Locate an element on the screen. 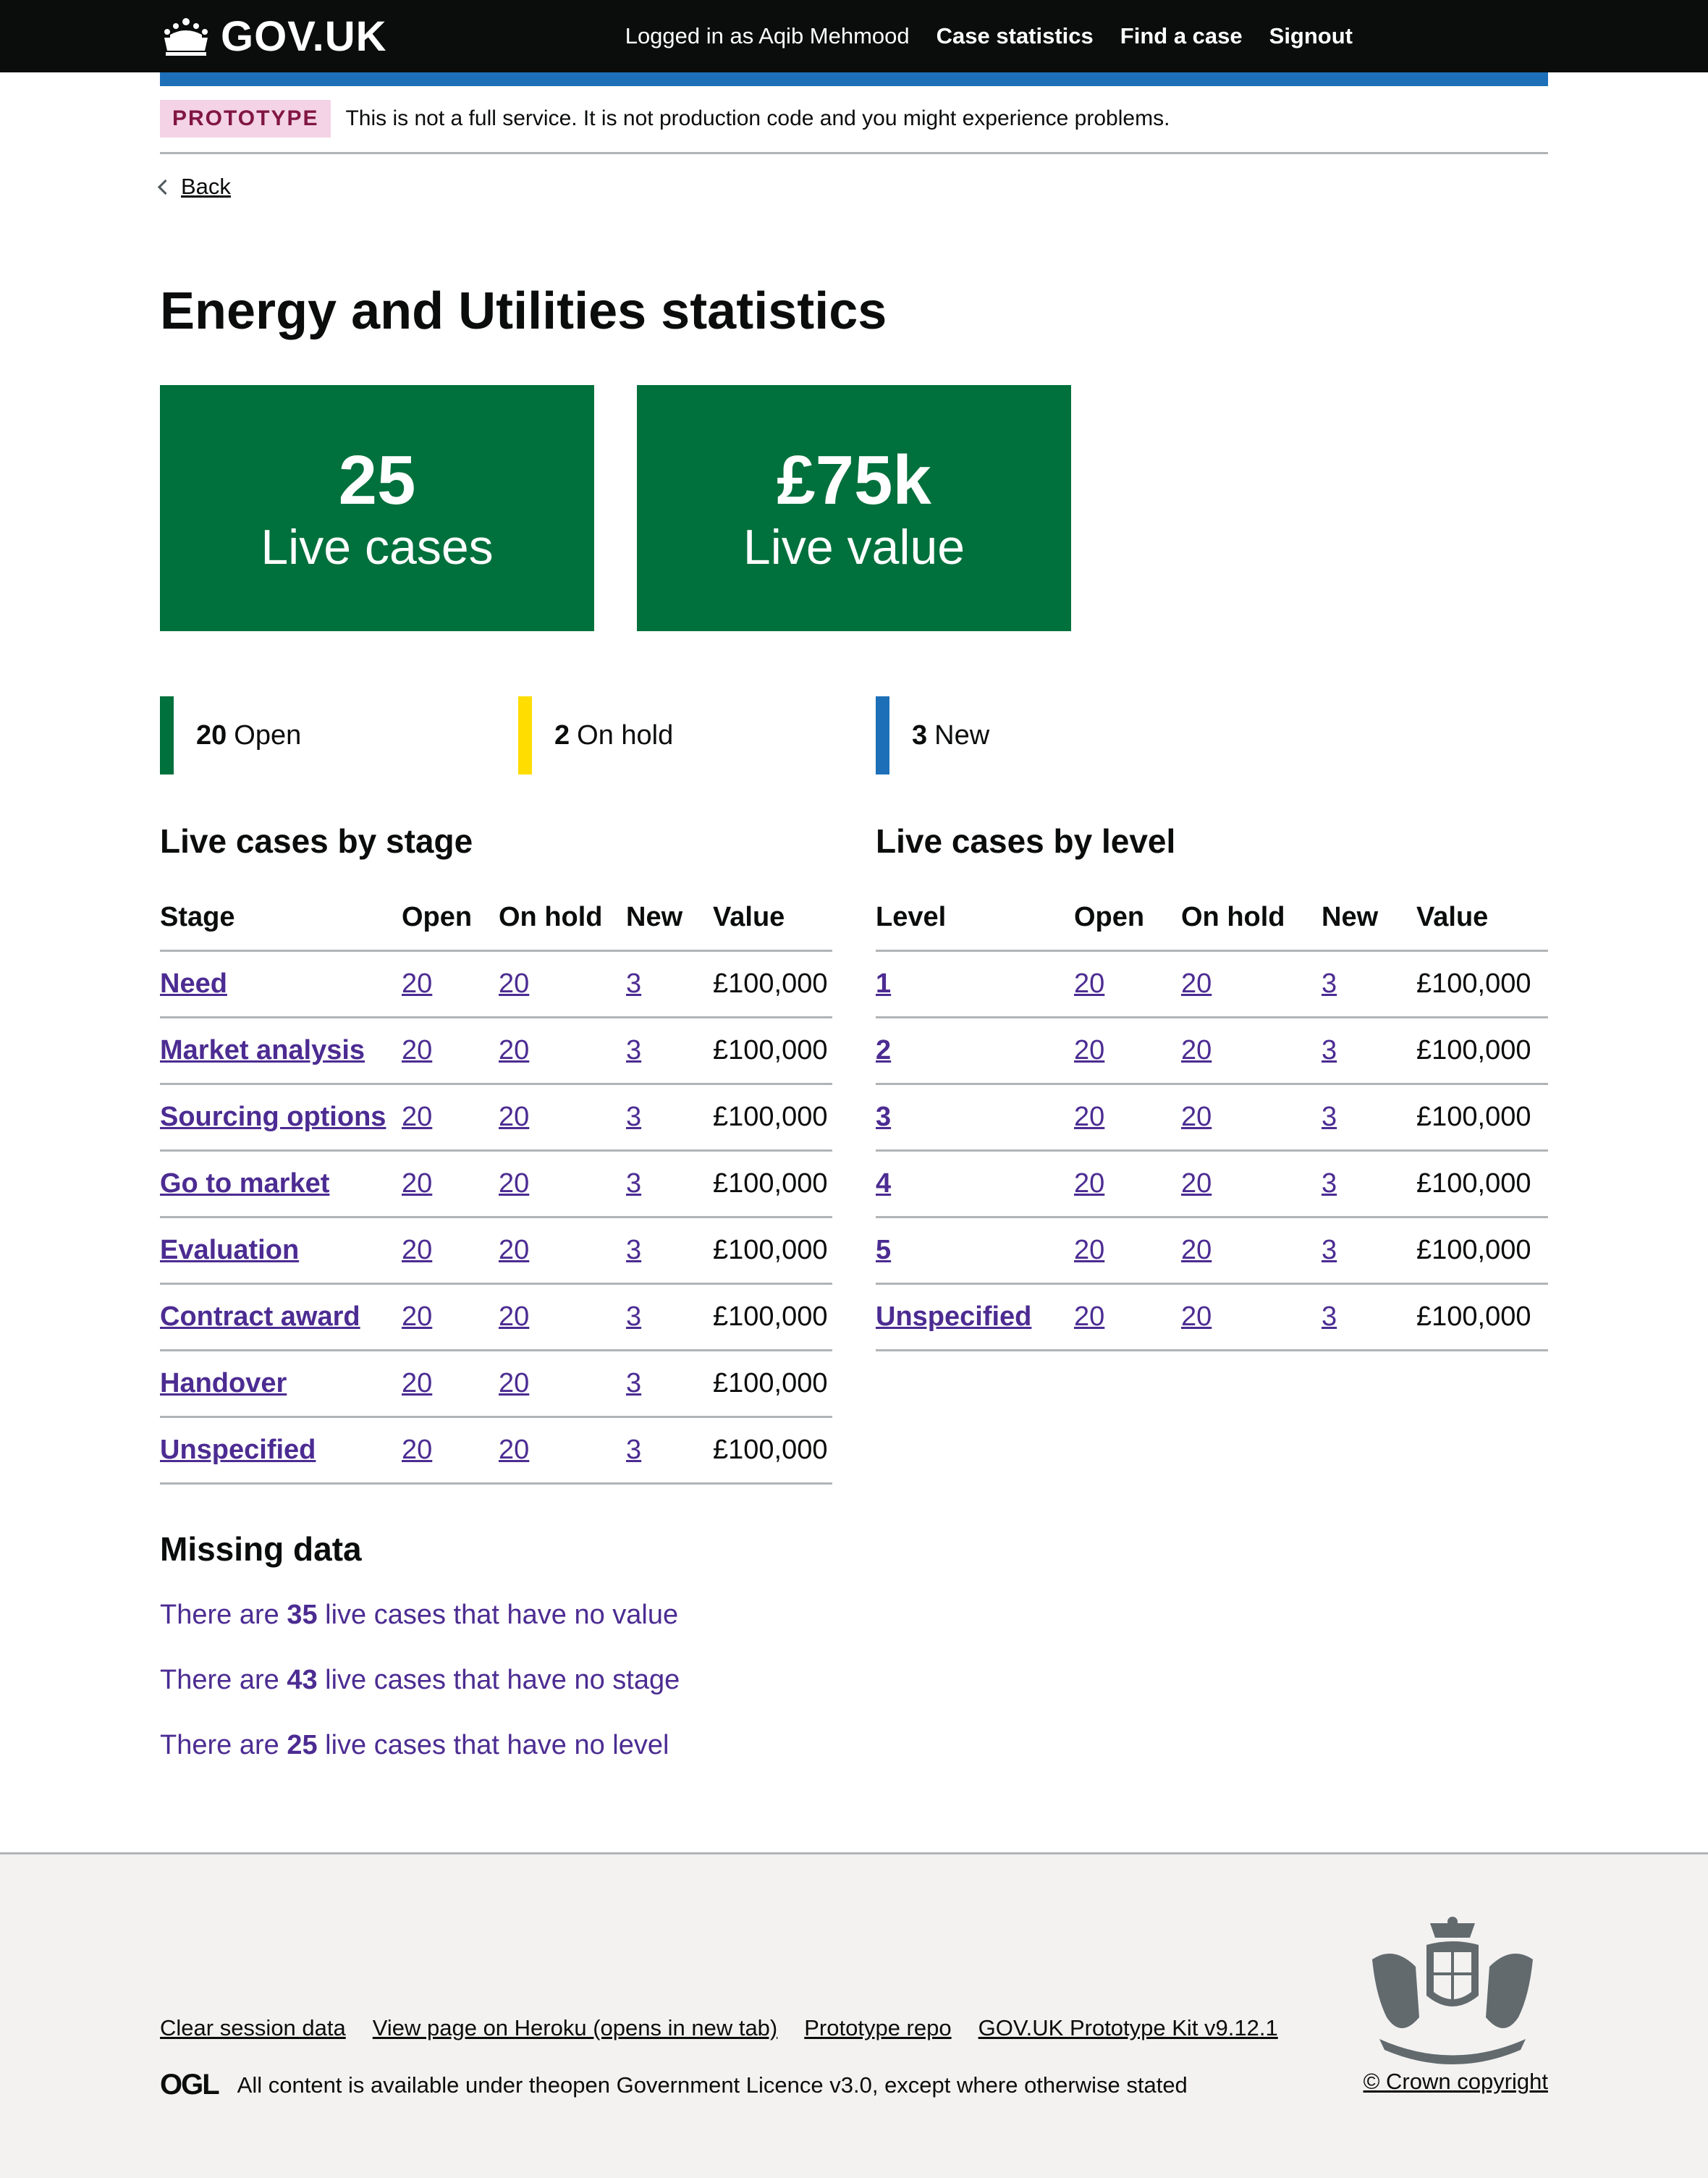 This screenshot has height=2178, width=1708. back-link: Back is located at coordinates (194, 187).